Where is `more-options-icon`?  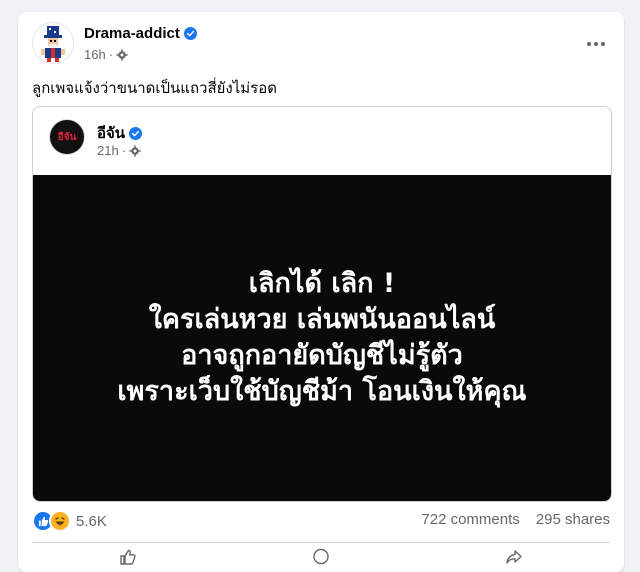 more-options-icon is located at coordinates (596, 44).